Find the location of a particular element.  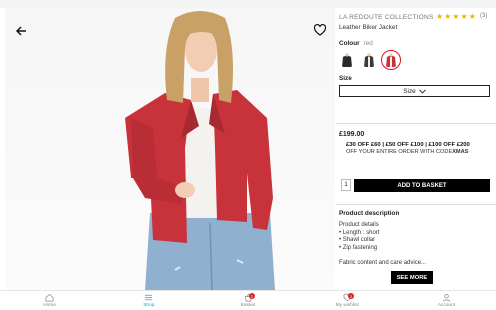

promo-code-text: OFF YOUR ENTIRE ORDER WITH CODE is located at coordinates (399, 152).